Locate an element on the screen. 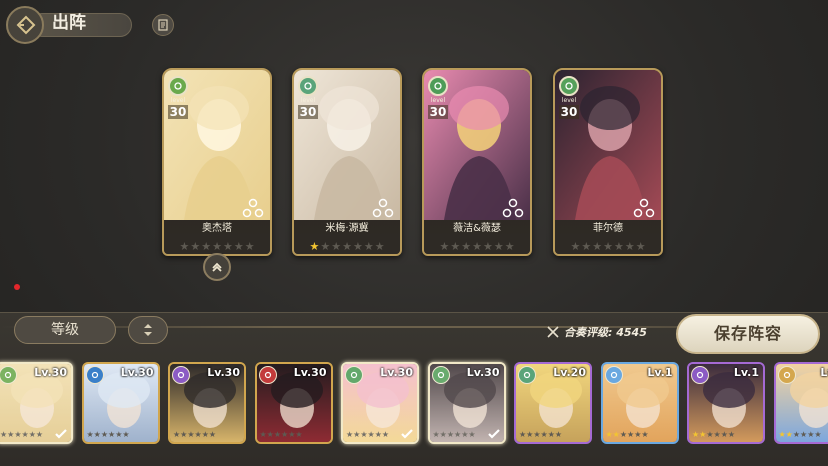 This screenshot has height=466, width=828. document-icon is located at coordinates (163, 25).